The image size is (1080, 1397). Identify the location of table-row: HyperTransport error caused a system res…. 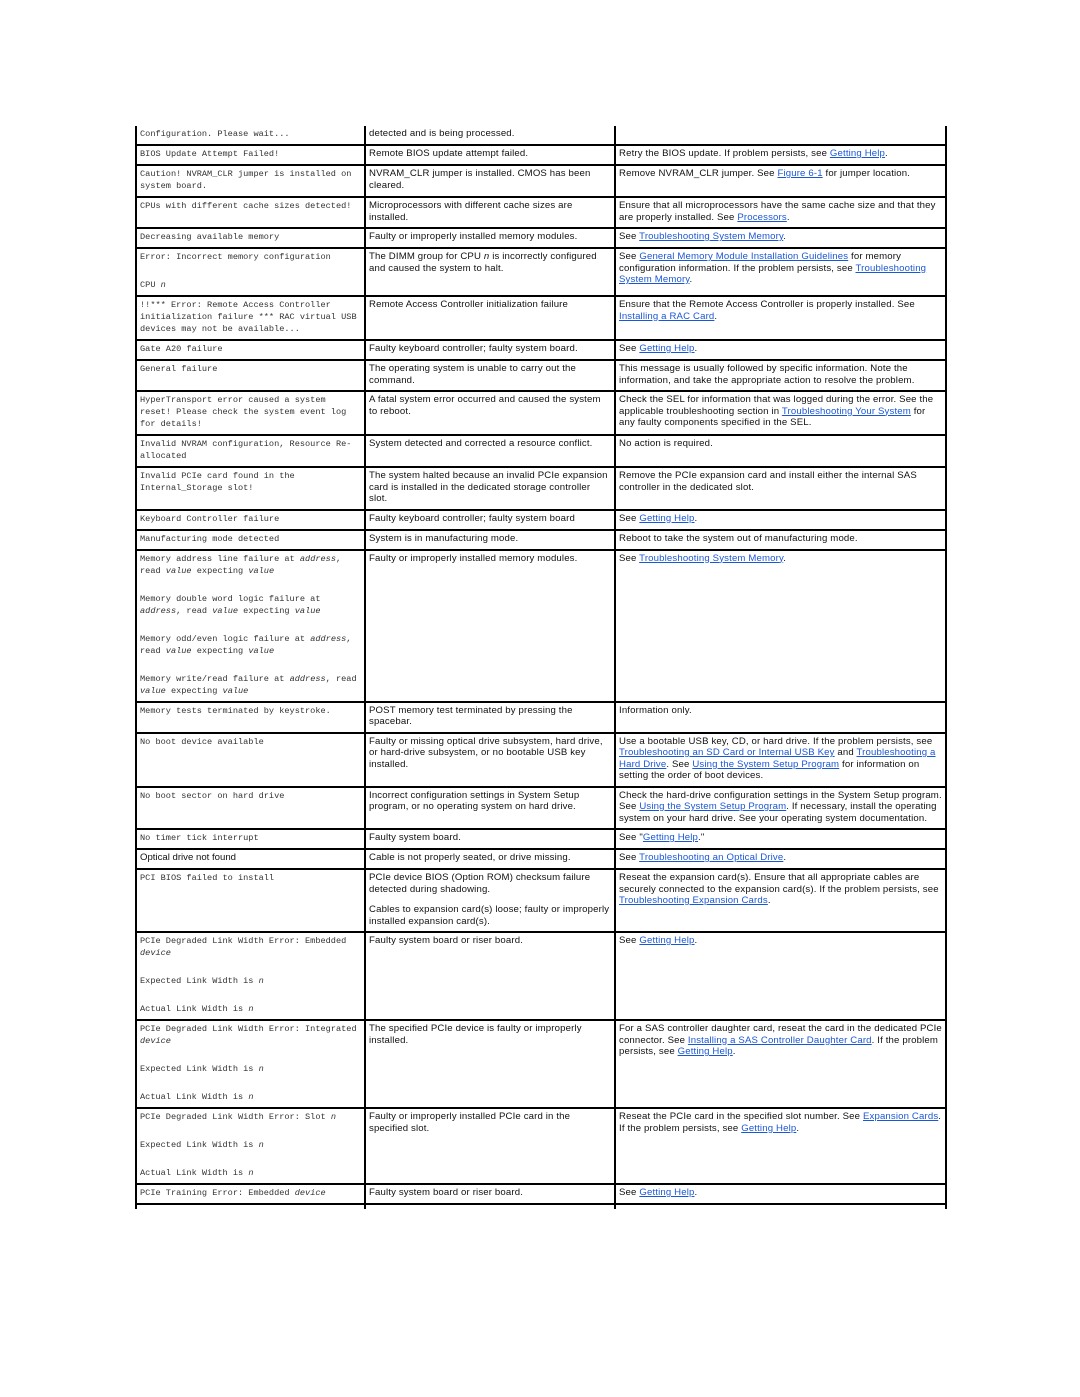
(541, 413).